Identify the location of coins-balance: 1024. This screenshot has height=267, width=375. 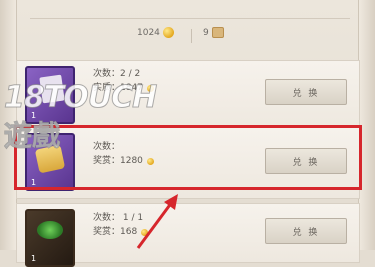
(155, 32).